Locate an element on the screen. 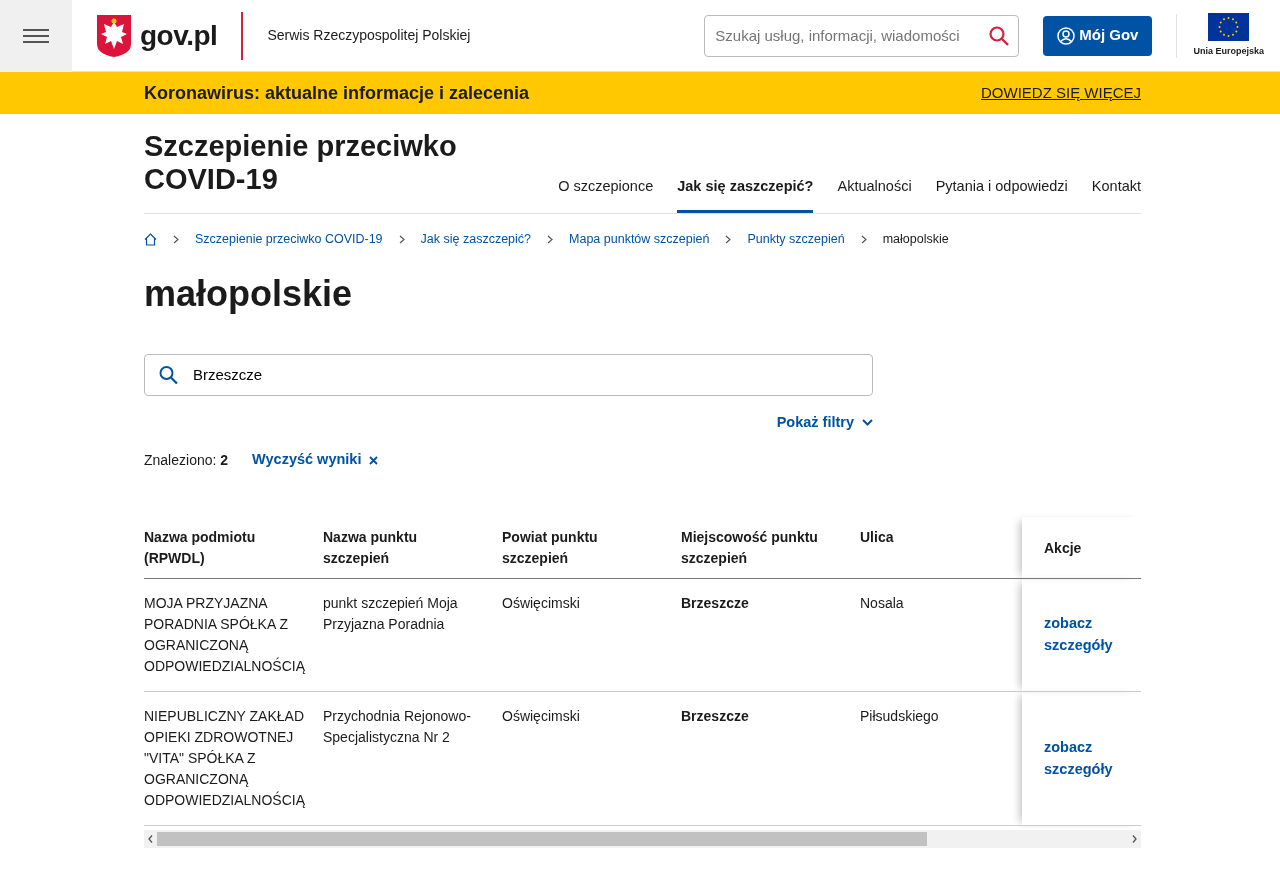 This screenshot has width=1280, height=872. menu-icon is located at coordinates (36, 35).